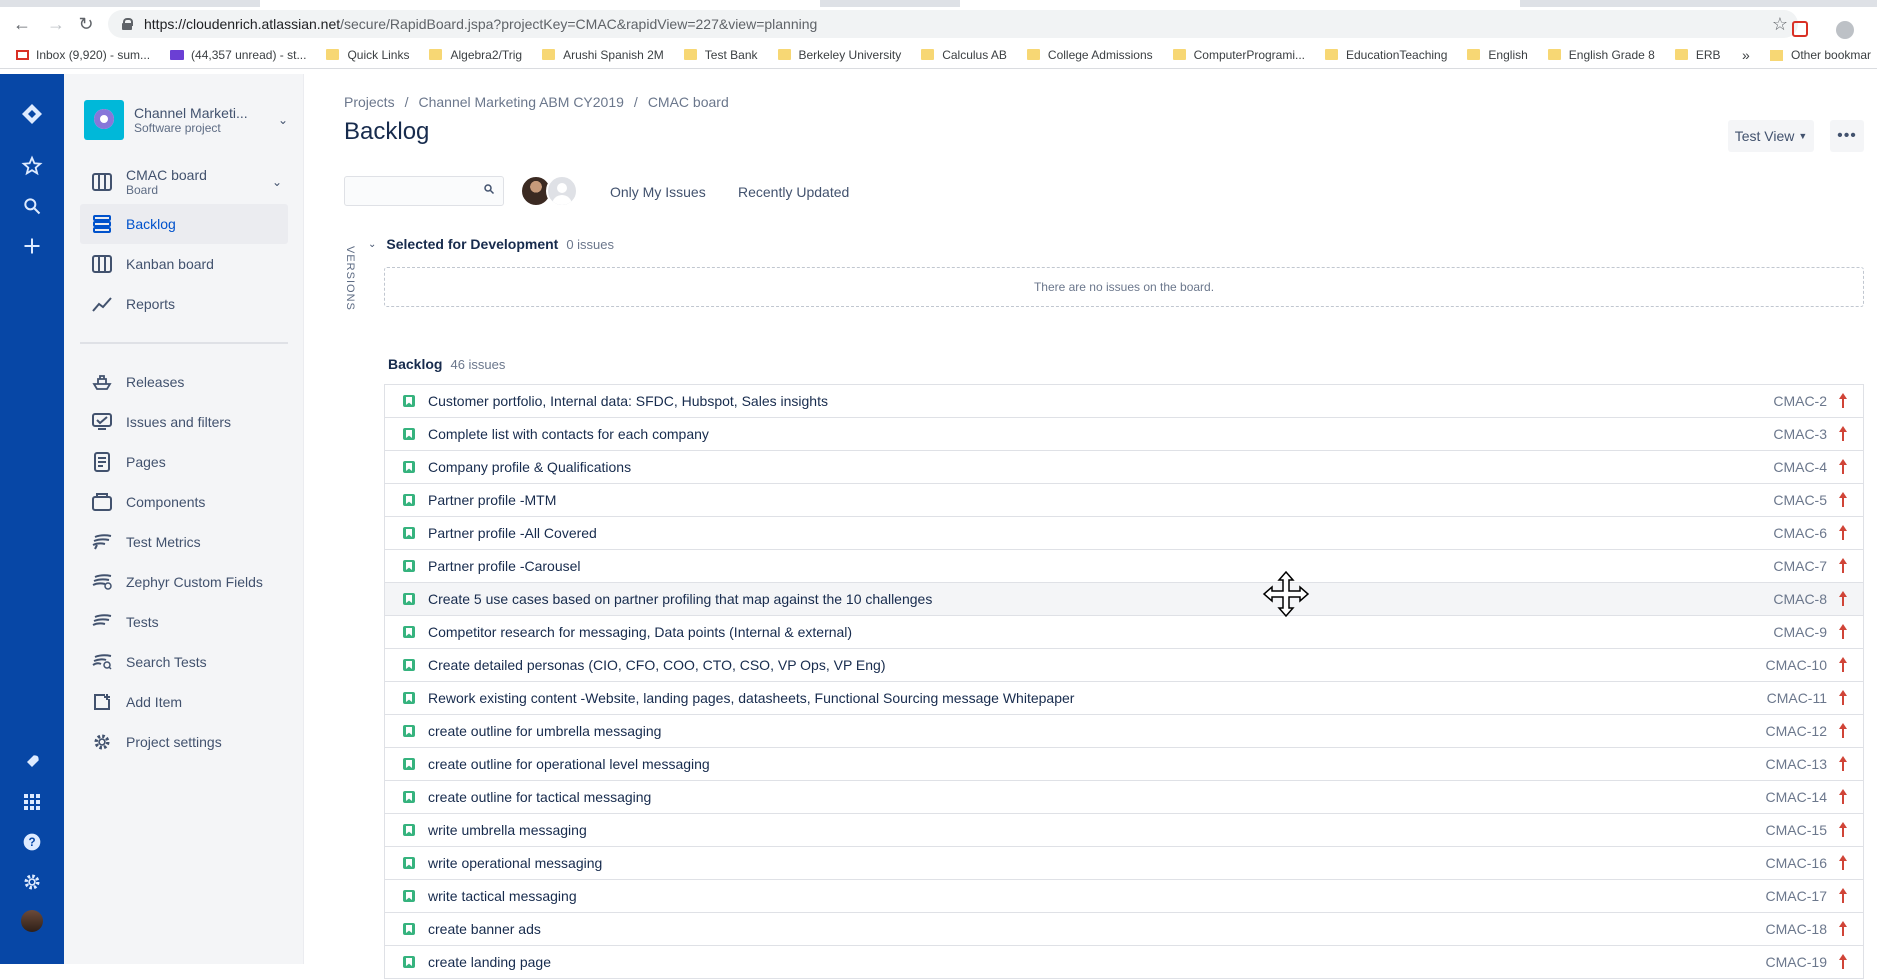 This screenshot has width=1877, height=979. I want to click on issue-key: CMAC-12, so click(1796, 731).